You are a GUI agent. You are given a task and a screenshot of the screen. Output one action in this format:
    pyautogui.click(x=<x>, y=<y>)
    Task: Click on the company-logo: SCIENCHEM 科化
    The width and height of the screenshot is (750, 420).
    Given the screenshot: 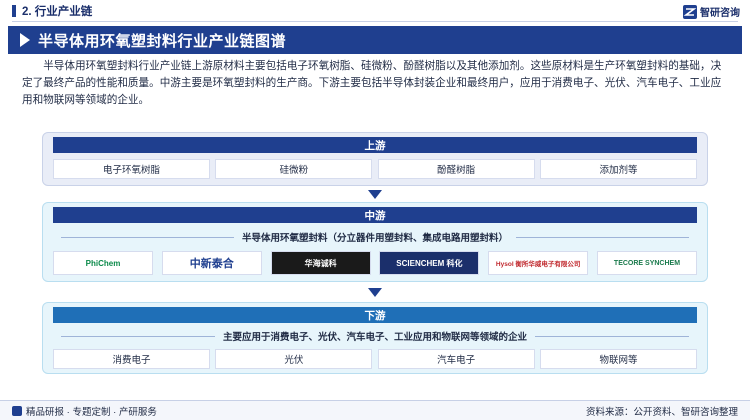 What is the action you would take?
    pyautogui.click(x=429, y=263)
    